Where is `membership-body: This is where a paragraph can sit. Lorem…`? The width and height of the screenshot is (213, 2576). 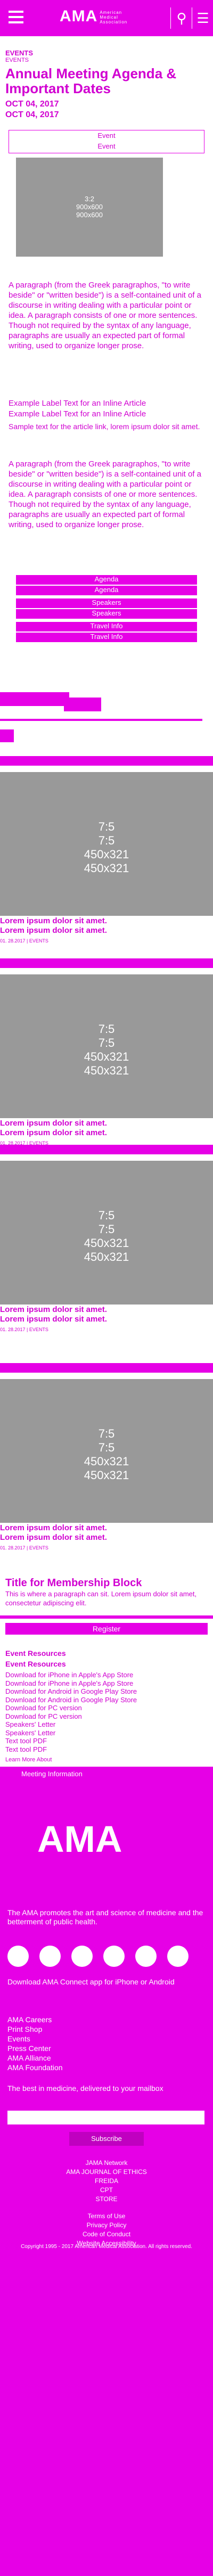 membership-body: This is where a paragraph can sit. Lorem… is located at coordinates (101, 1598).